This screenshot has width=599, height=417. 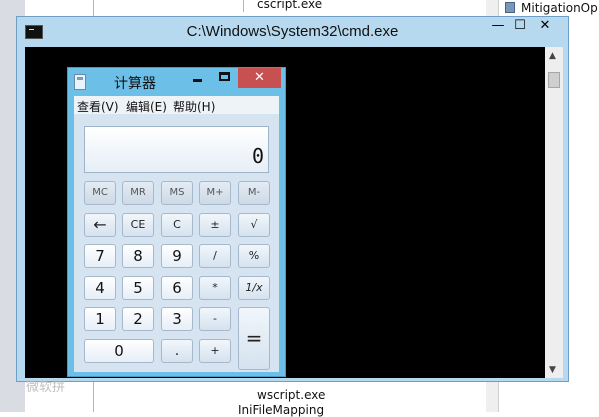 I want to click on key-m-minus: M-, so click(x=254, y=193).